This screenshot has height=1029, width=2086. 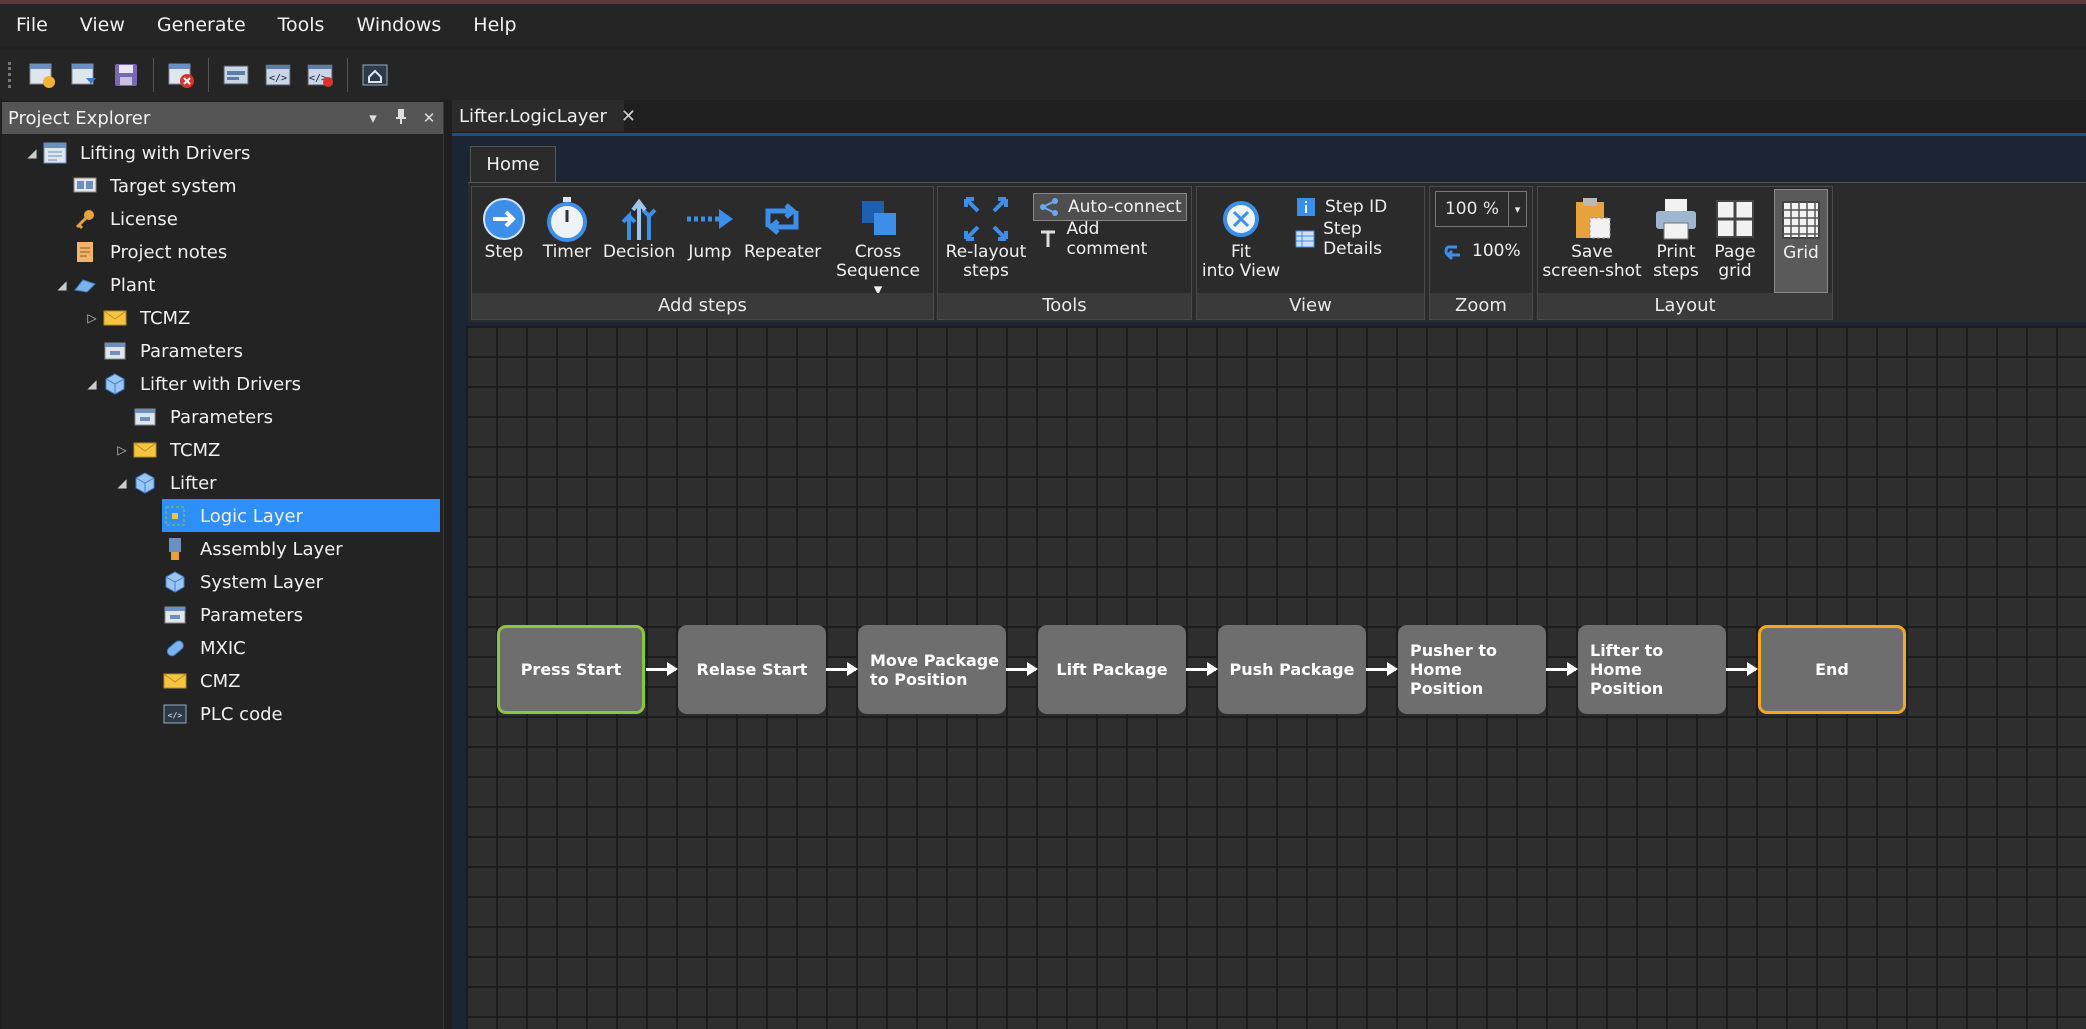 What do you see at coordinates (628, 116) in the screenshot?
I see `close-tab-icon: ✕` at bounding box center [628, 116].